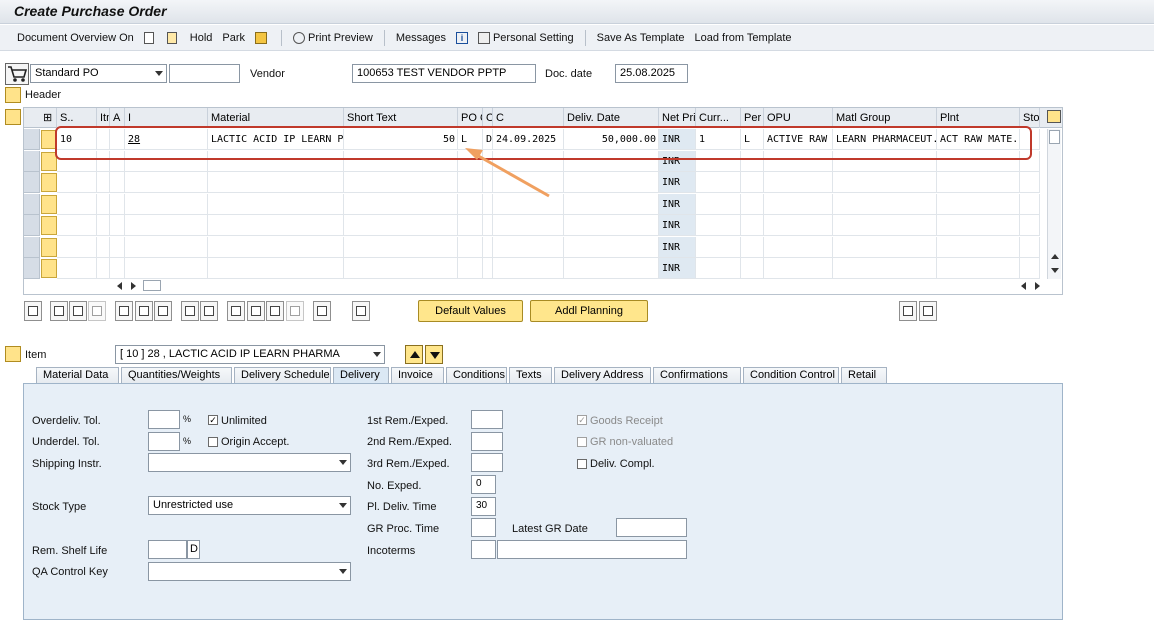  What do you see at coordinates (444, 73) in the screenshot?
I see `vendor-field: 100653 TEST VENDOR PPTP` at bounding box center [444, 73].